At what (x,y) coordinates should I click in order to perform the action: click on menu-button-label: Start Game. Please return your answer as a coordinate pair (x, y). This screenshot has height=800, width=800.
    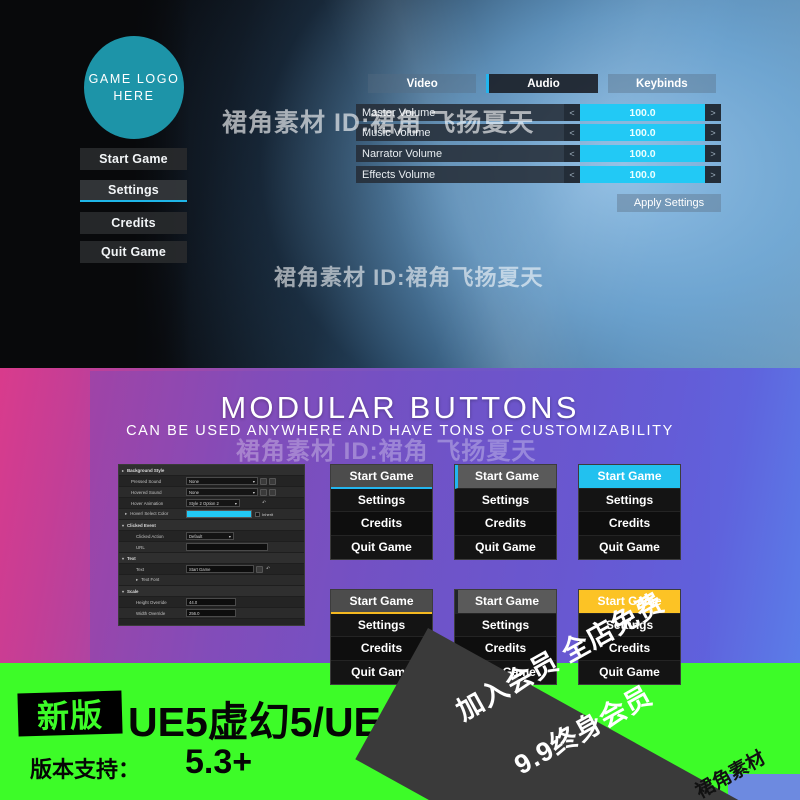
    Looking at the image, I should click on (133, 159).